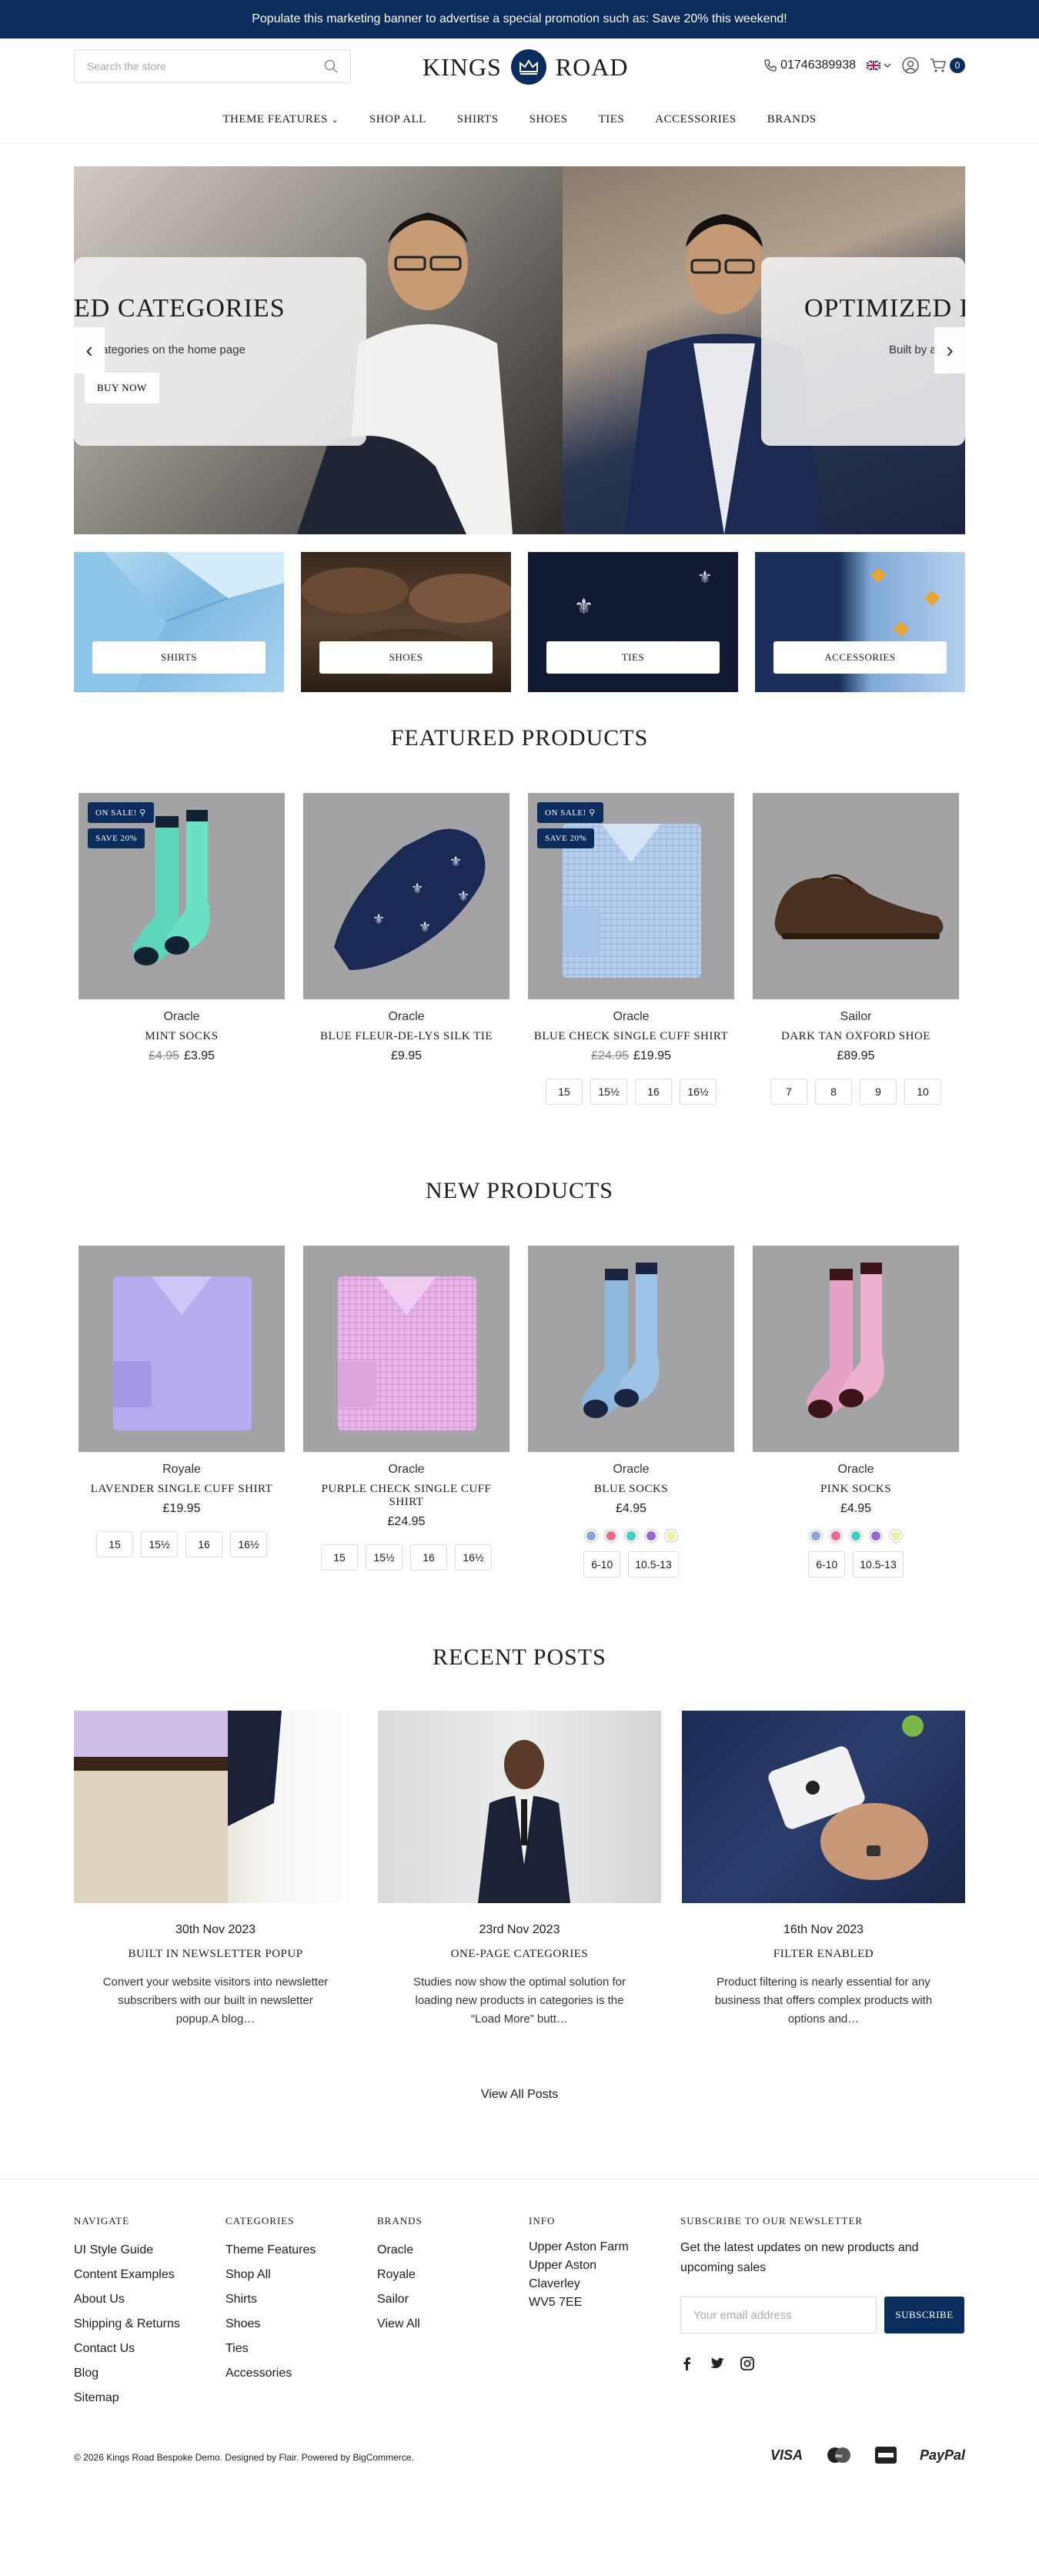  Describe the element at coordinates (271, 2349) in the screenshot. I see `footer-link: Ties` at that location.